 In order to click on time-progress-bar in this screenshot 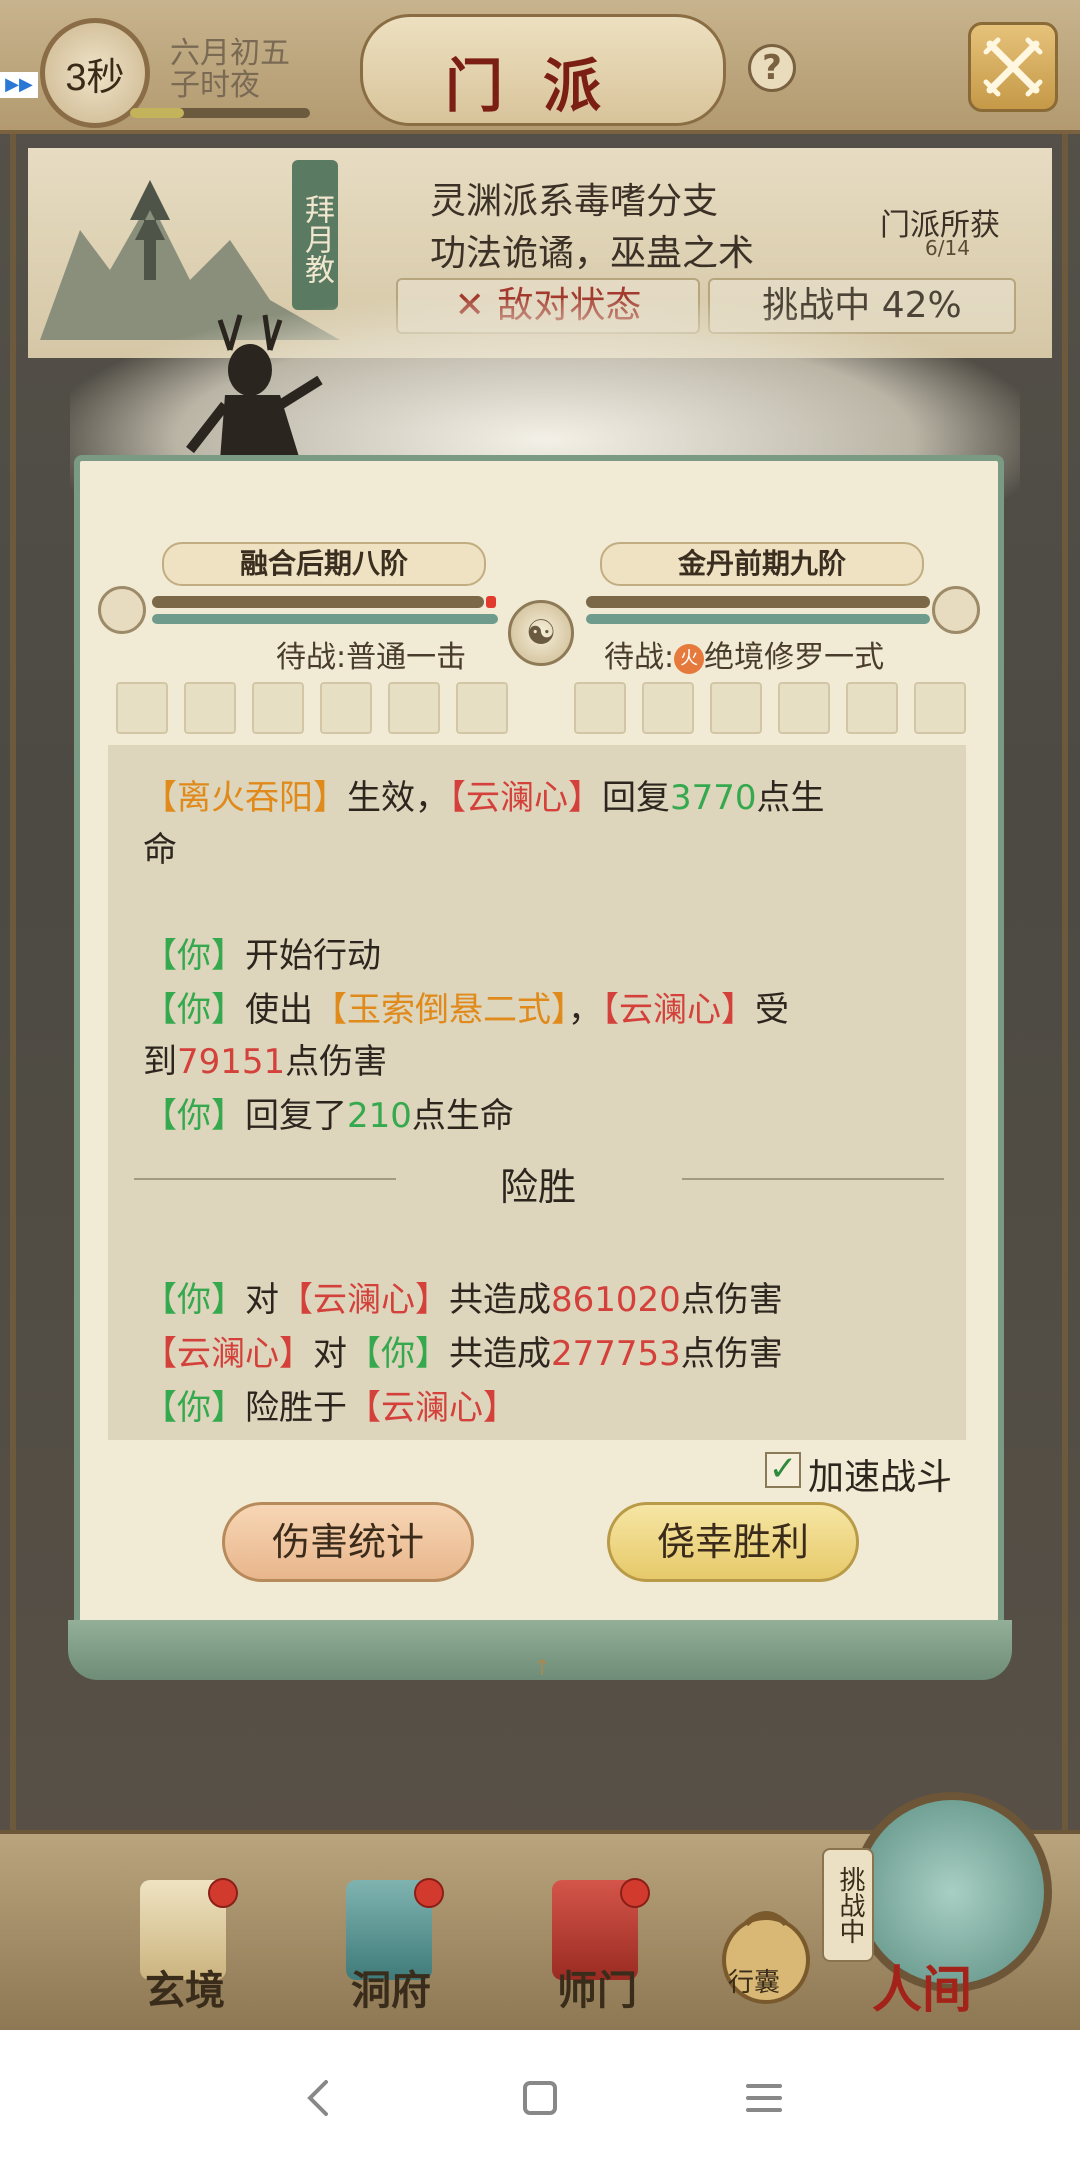, I will do `click(220, 113)`.